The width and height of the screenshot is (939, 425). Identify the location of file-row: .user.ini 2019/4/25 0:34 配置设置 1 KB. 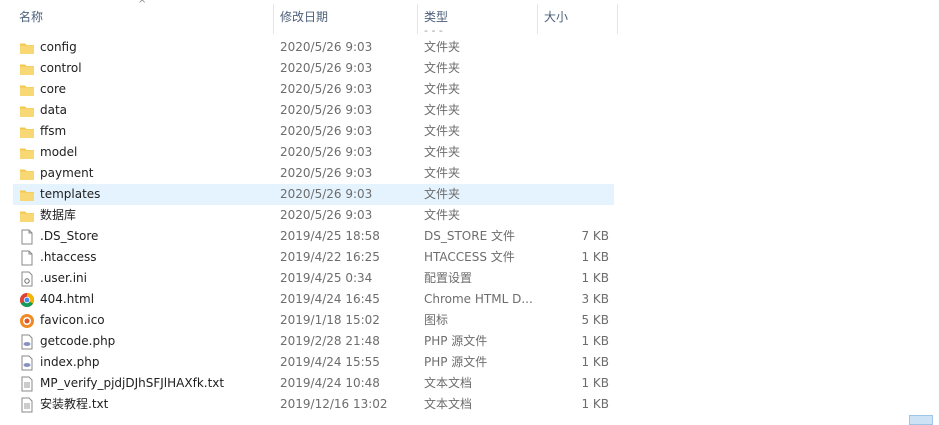
(313, 278).